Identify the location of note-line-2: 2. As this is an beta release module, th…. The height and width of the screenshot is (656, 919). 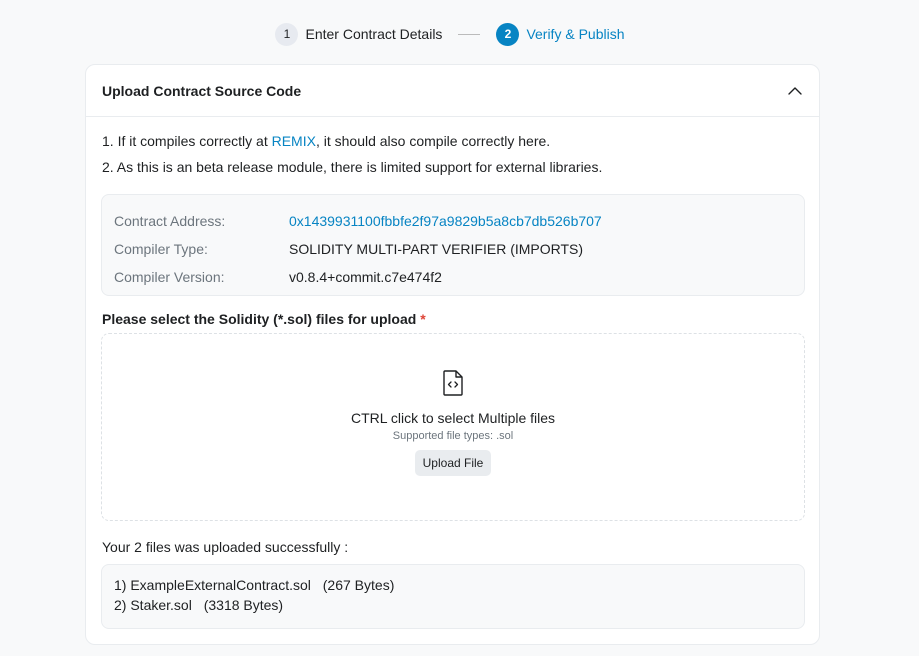
(352, 167).